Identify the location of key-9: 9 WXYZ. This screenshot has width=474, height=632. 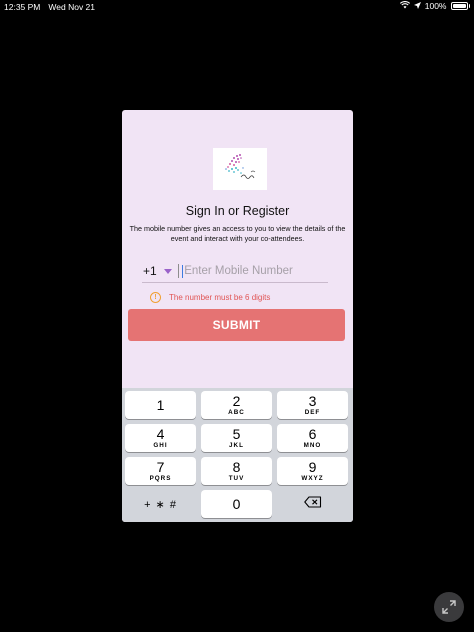
(312, 471).